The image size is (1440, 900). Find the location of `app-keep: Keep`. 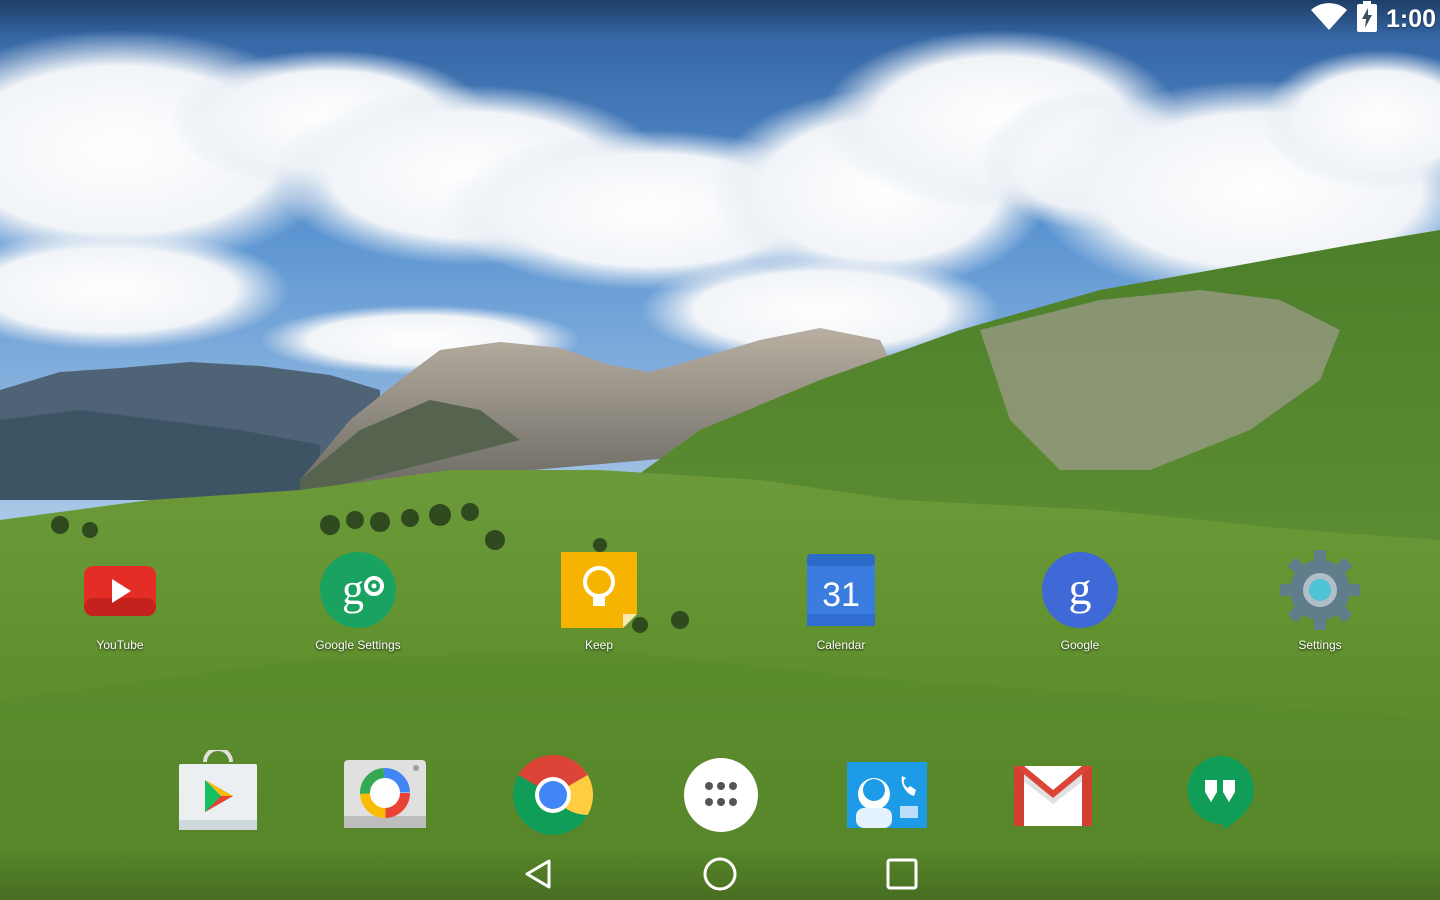

app-keep: Keep is located at coordinates (599, 600).